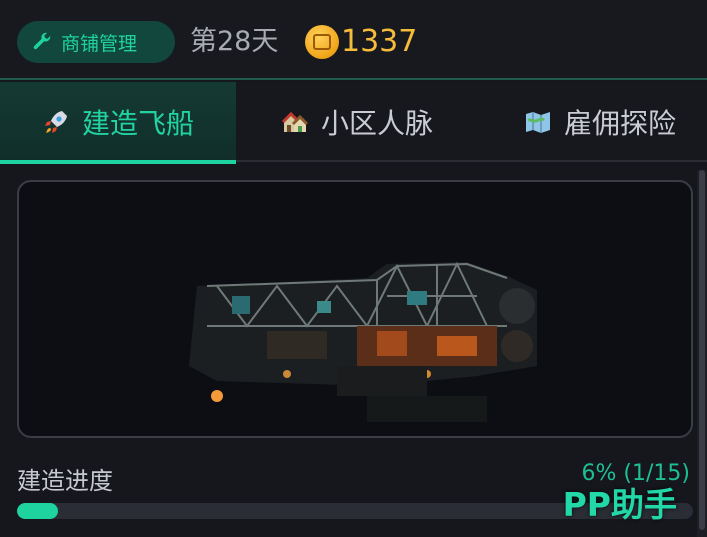 This screenshot has height=537, width=707. What do you see at coordinates (99, 43) in the screenshot?
I see `shop-management-label: 商铺管理` at bounding box center [99, 43].